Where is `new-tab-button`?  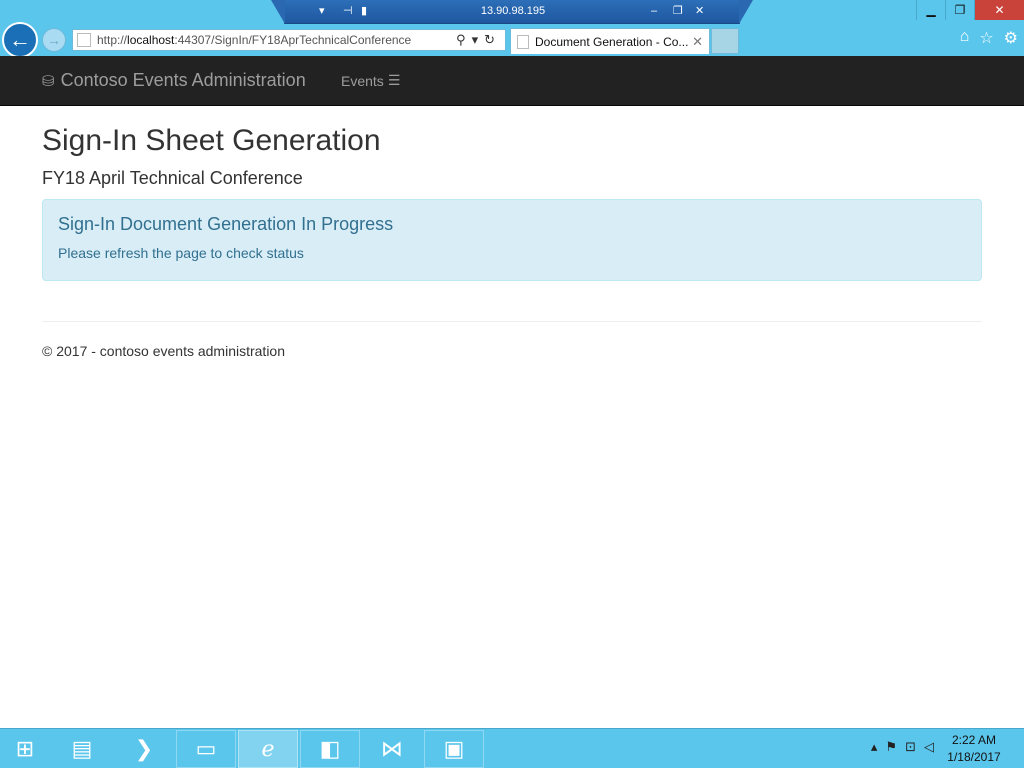 new-tab-button is located at coordinates (725, 41).